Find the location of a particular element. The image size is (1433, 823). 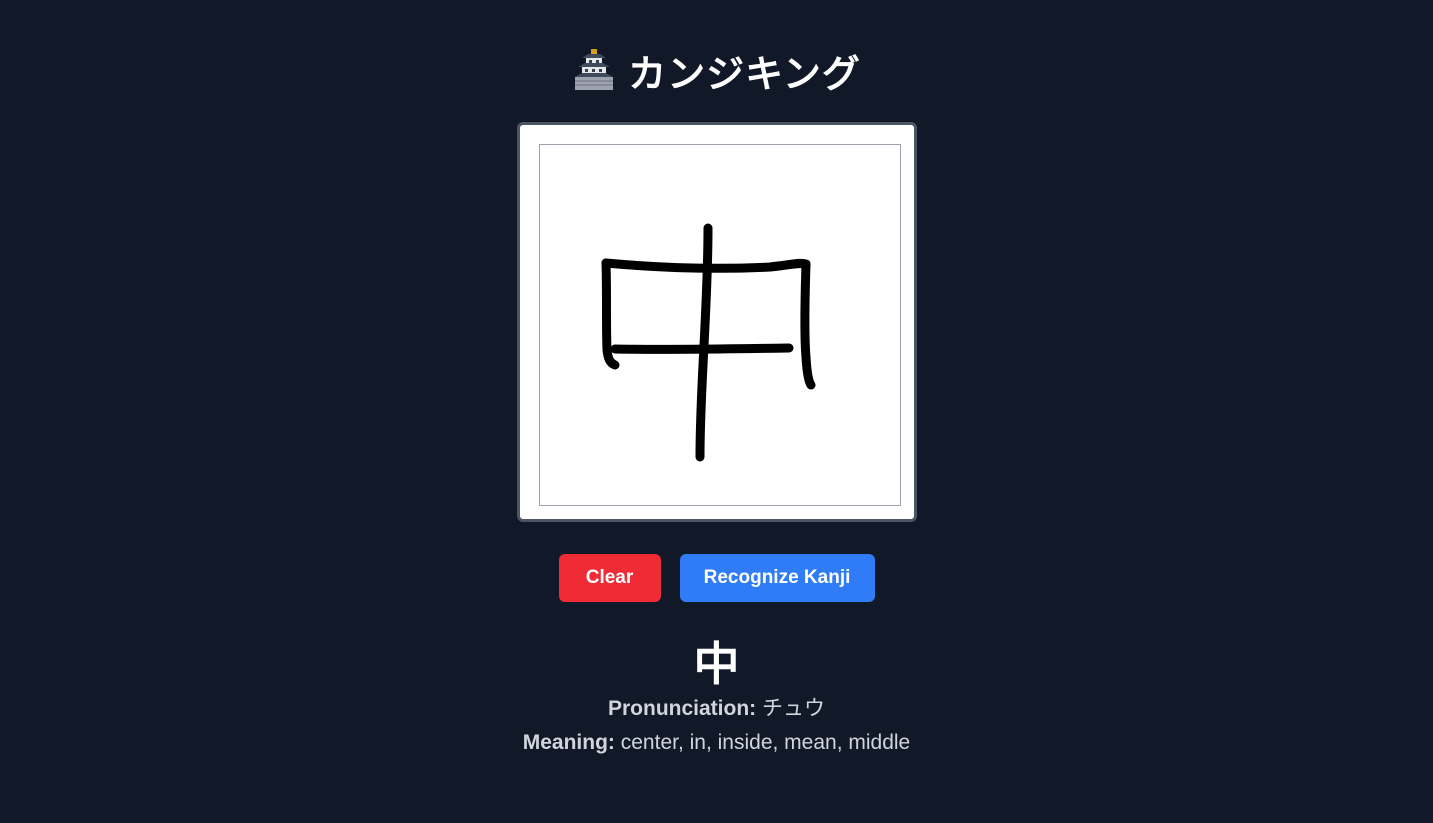

header: カンジキング is located at coordinates (716, 70).